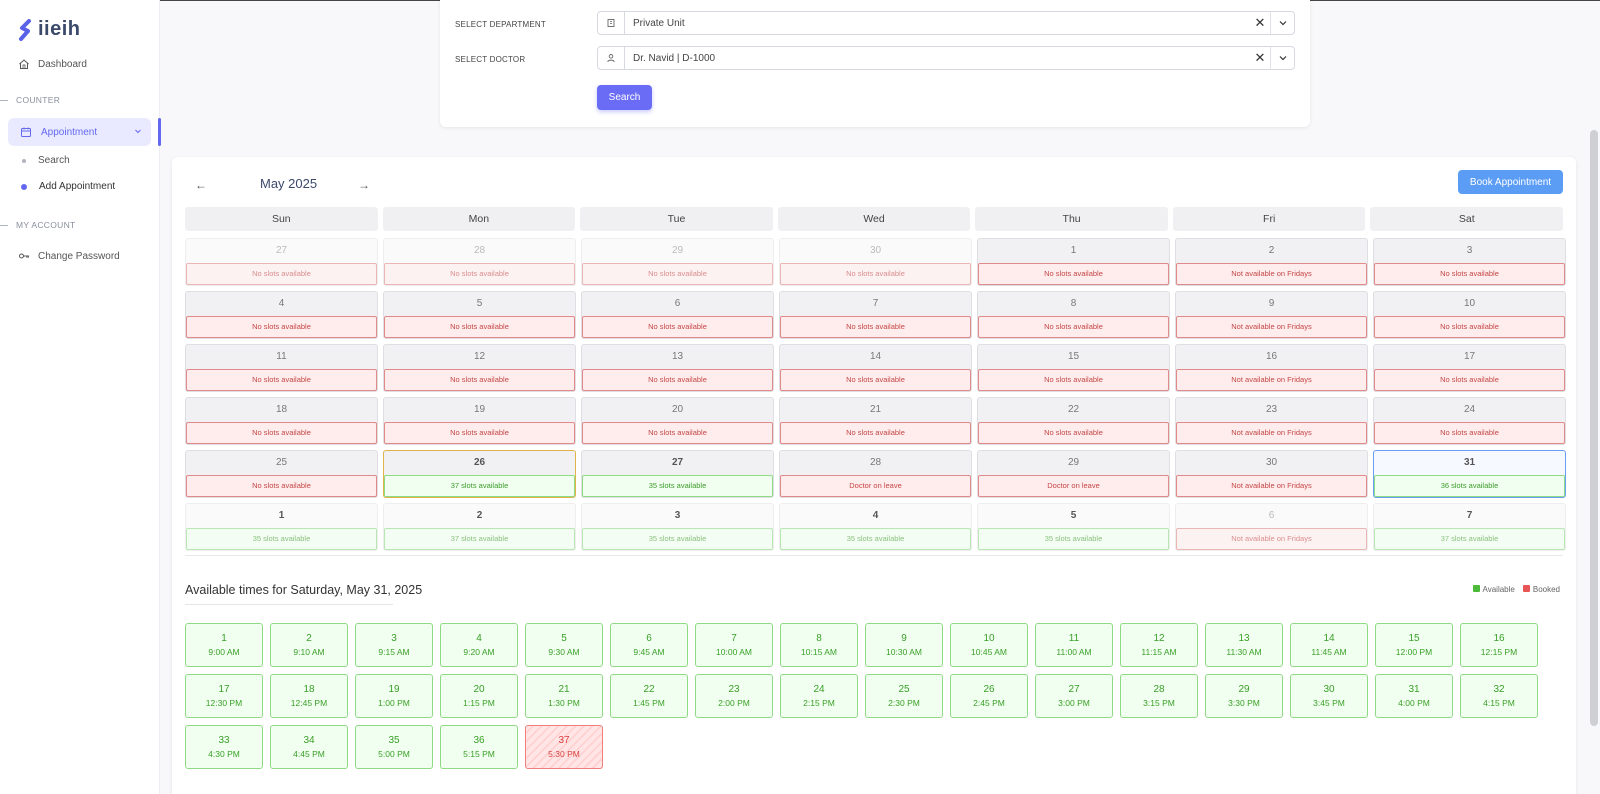  I want to click on calendar-day-cell: 26 37 slots available, so click(479, 474).